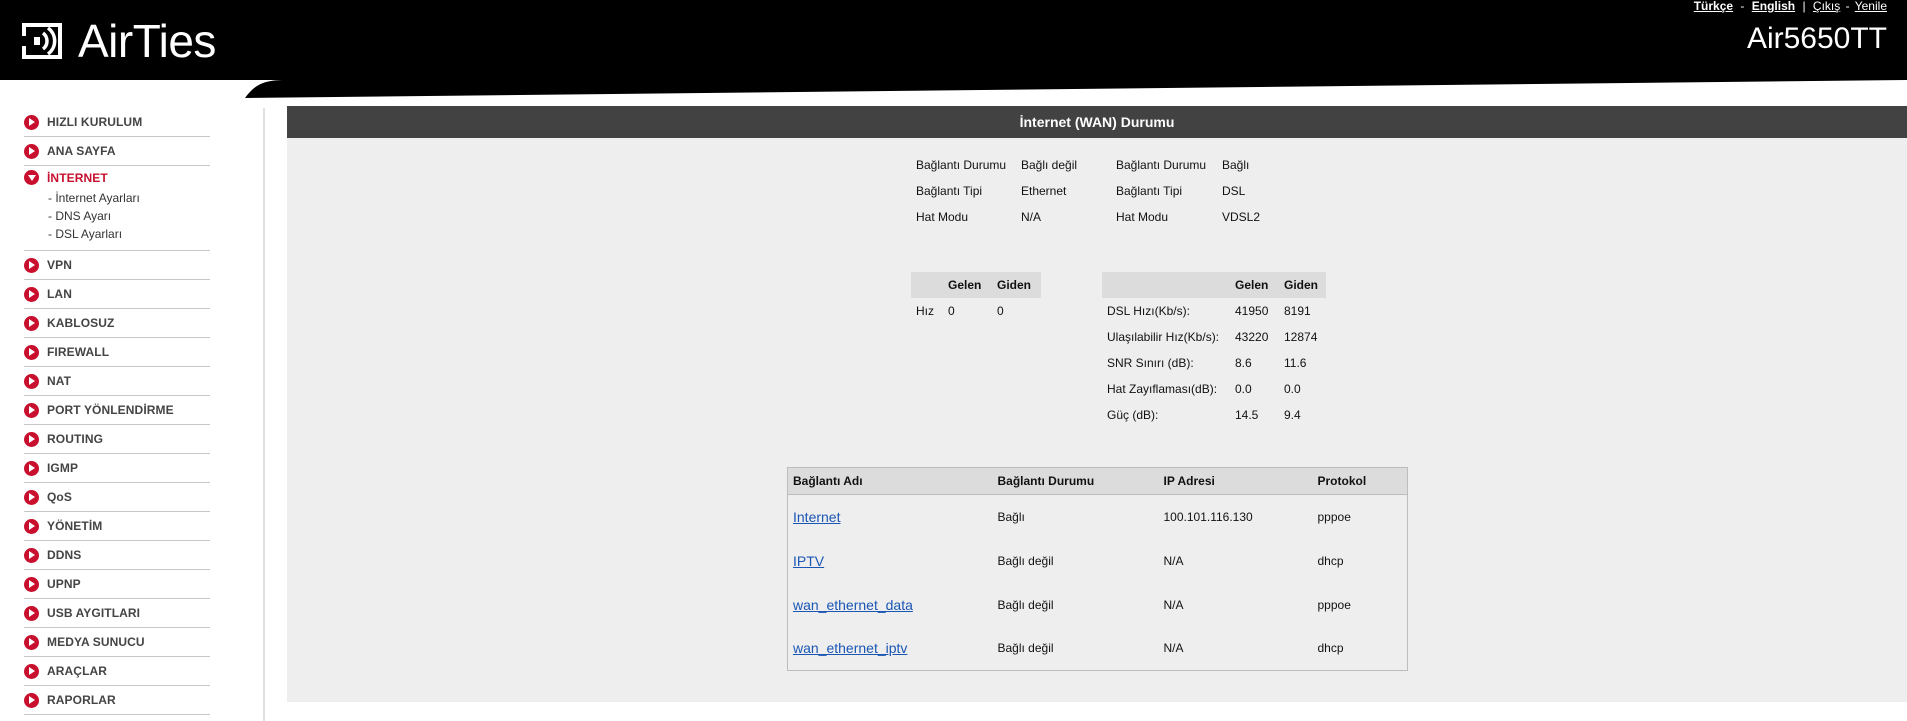 This screenshot has width=1907, height=721. Describe the element at coordinates (996, 165) in the screenshot. I see `status-row: Bağlantı Durumu Bağlı değil` at that location.